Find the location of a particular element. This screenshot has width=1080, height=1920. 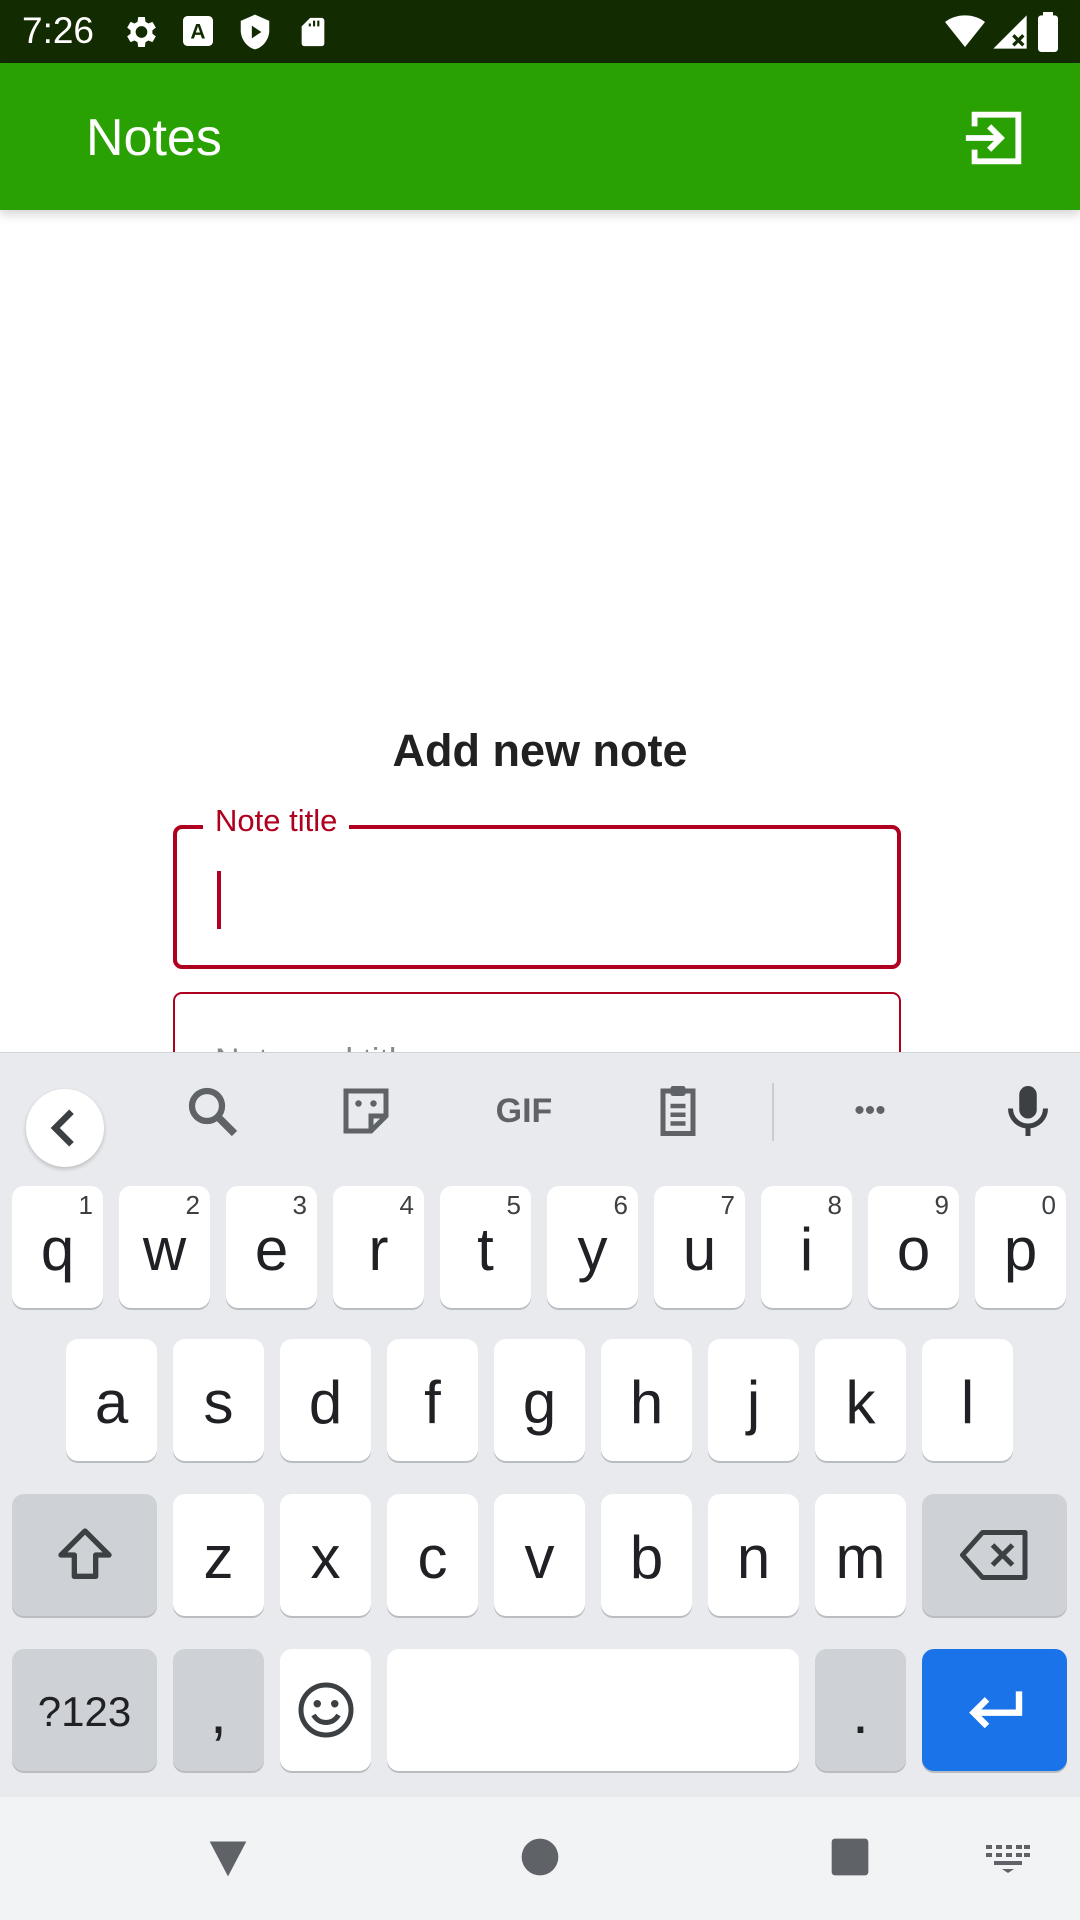

key-m: m is located at coordinates (860, 1555).